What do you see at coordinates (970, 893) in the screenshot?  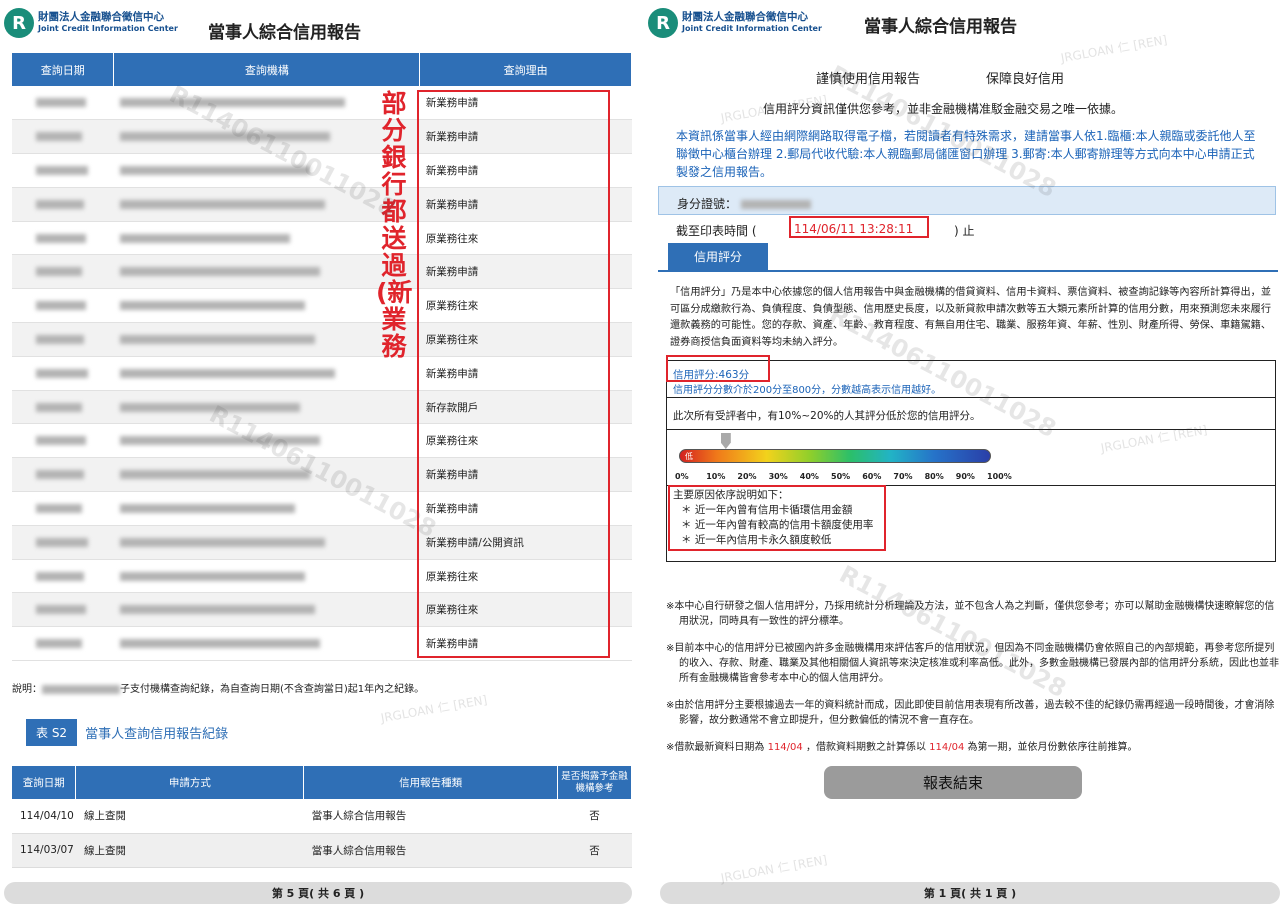 I see `page-footer: 第 1 頁( 共 1 頁 )` at bounding box center [970, 893].